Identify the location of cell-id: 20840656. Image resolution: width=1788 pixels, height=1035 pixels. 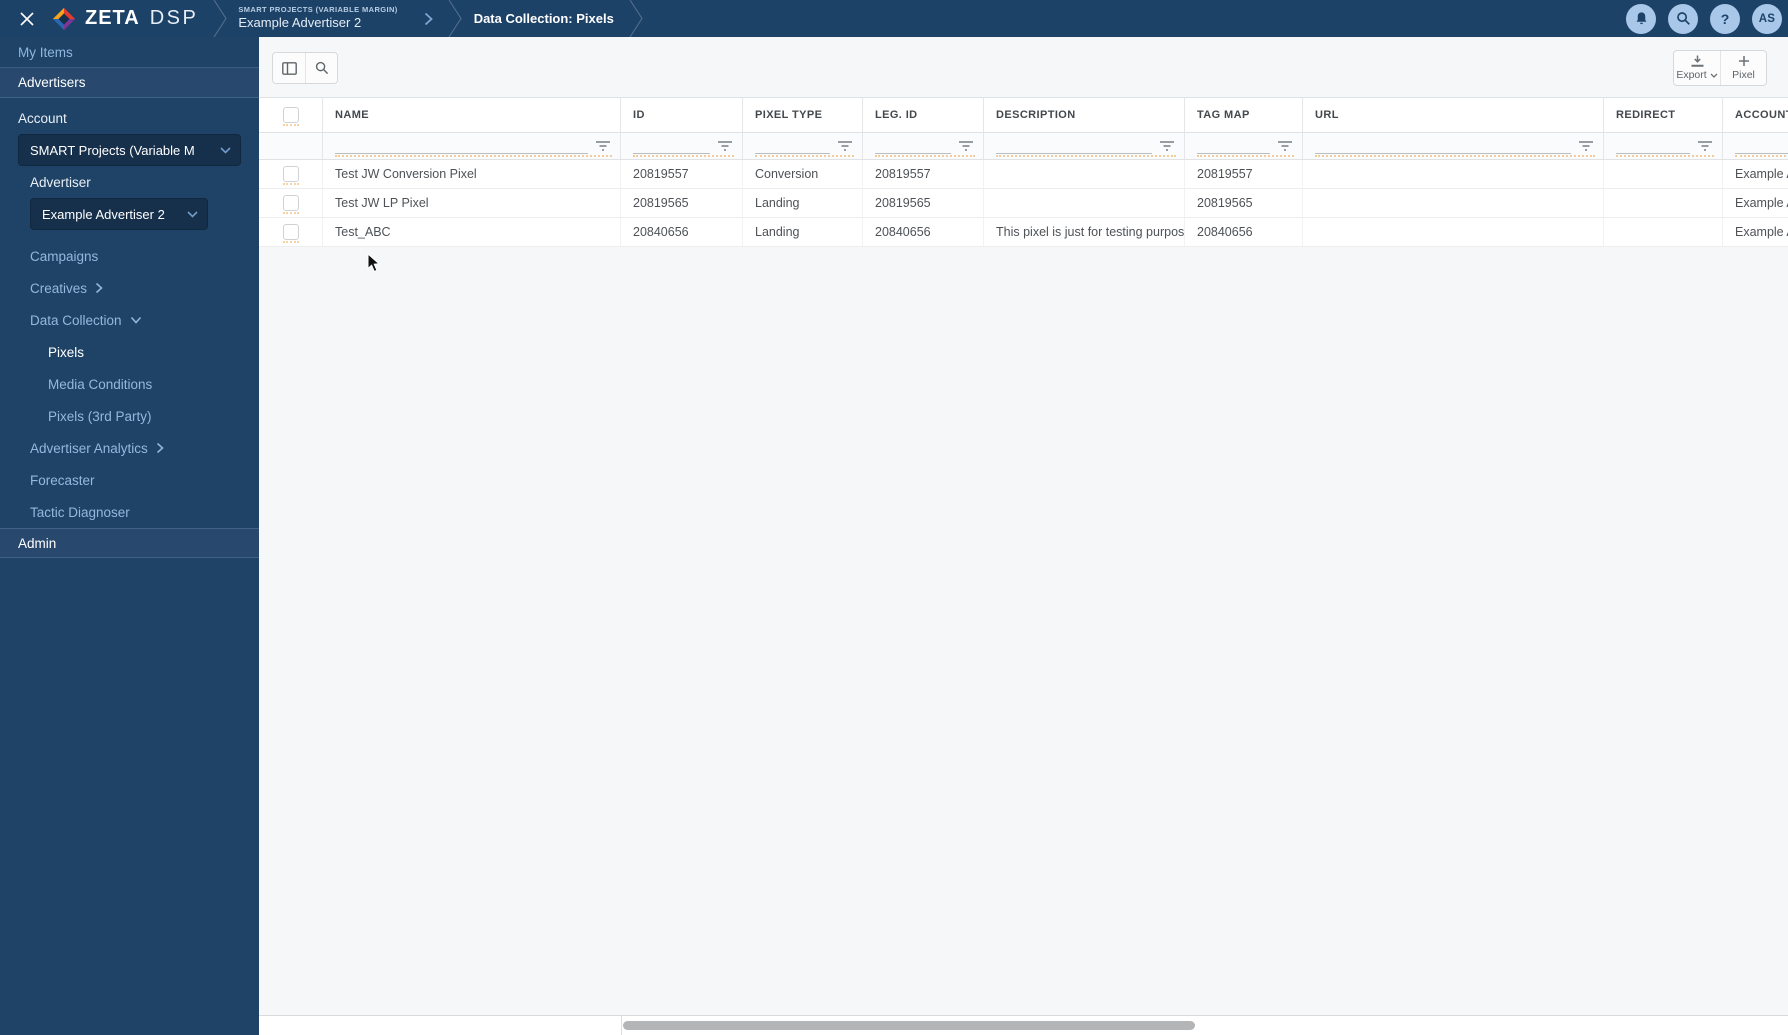
(682, 232).